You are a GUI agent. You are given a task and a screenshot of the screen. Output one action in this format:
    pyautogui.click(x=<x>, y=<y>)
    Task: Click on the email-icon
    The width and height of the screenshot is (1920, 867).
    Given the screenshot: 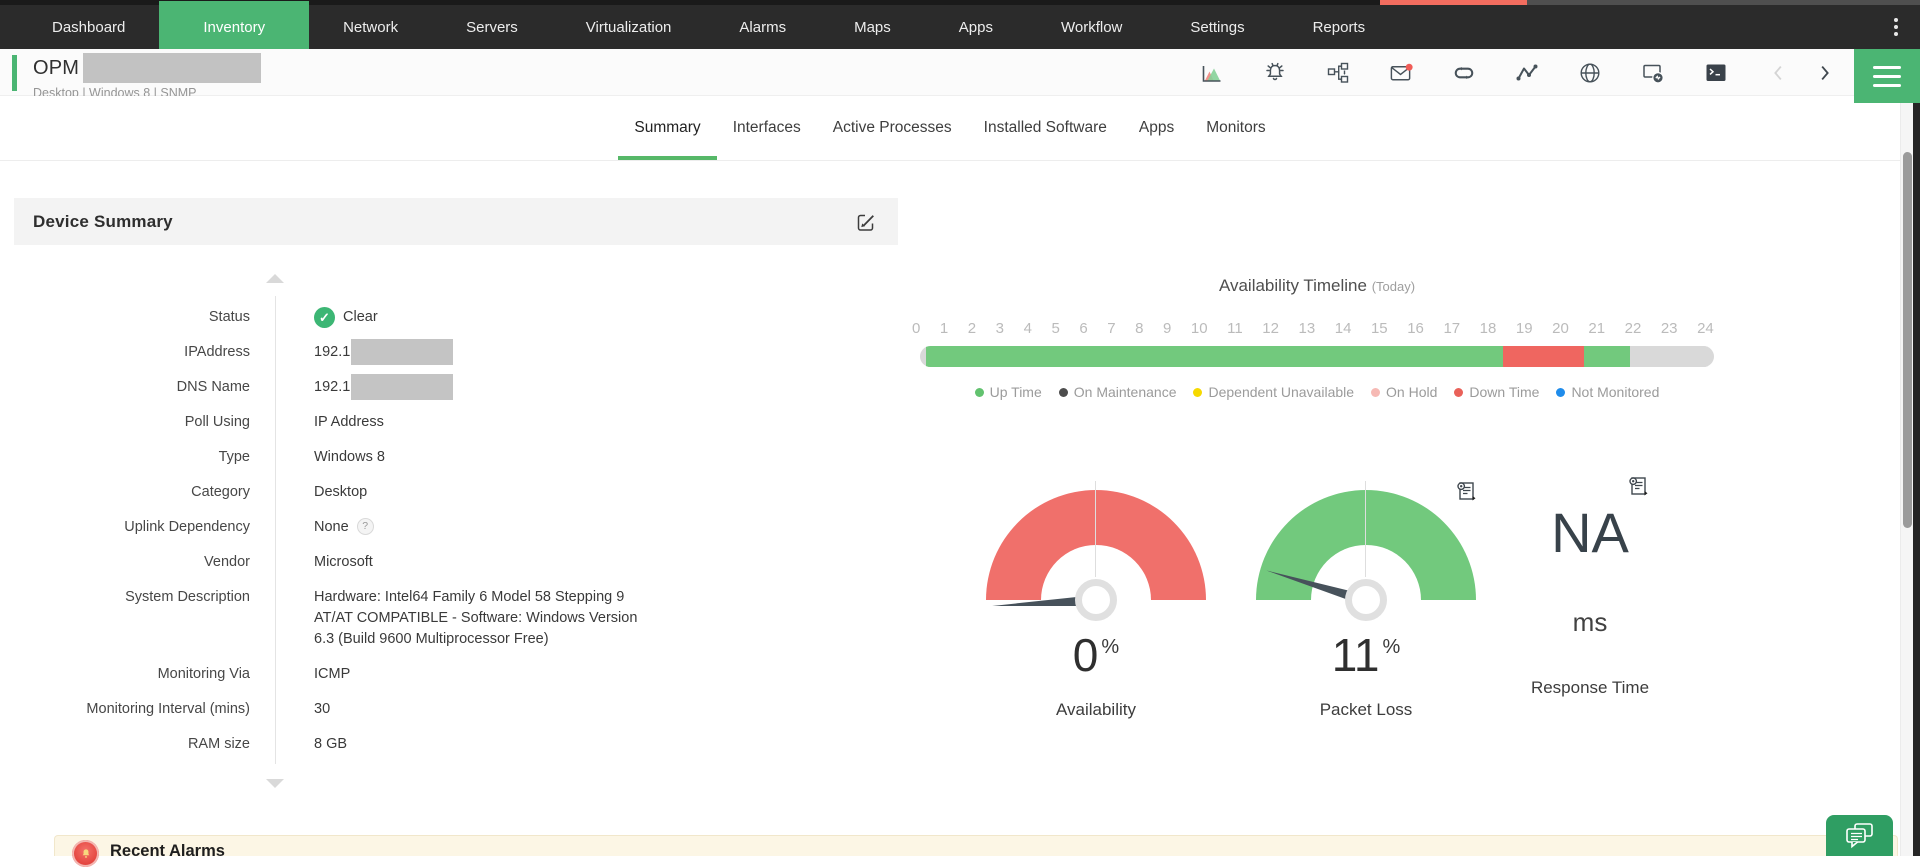 What is the action you would take?
    pyautogui.click(x=1401, y=73)
    